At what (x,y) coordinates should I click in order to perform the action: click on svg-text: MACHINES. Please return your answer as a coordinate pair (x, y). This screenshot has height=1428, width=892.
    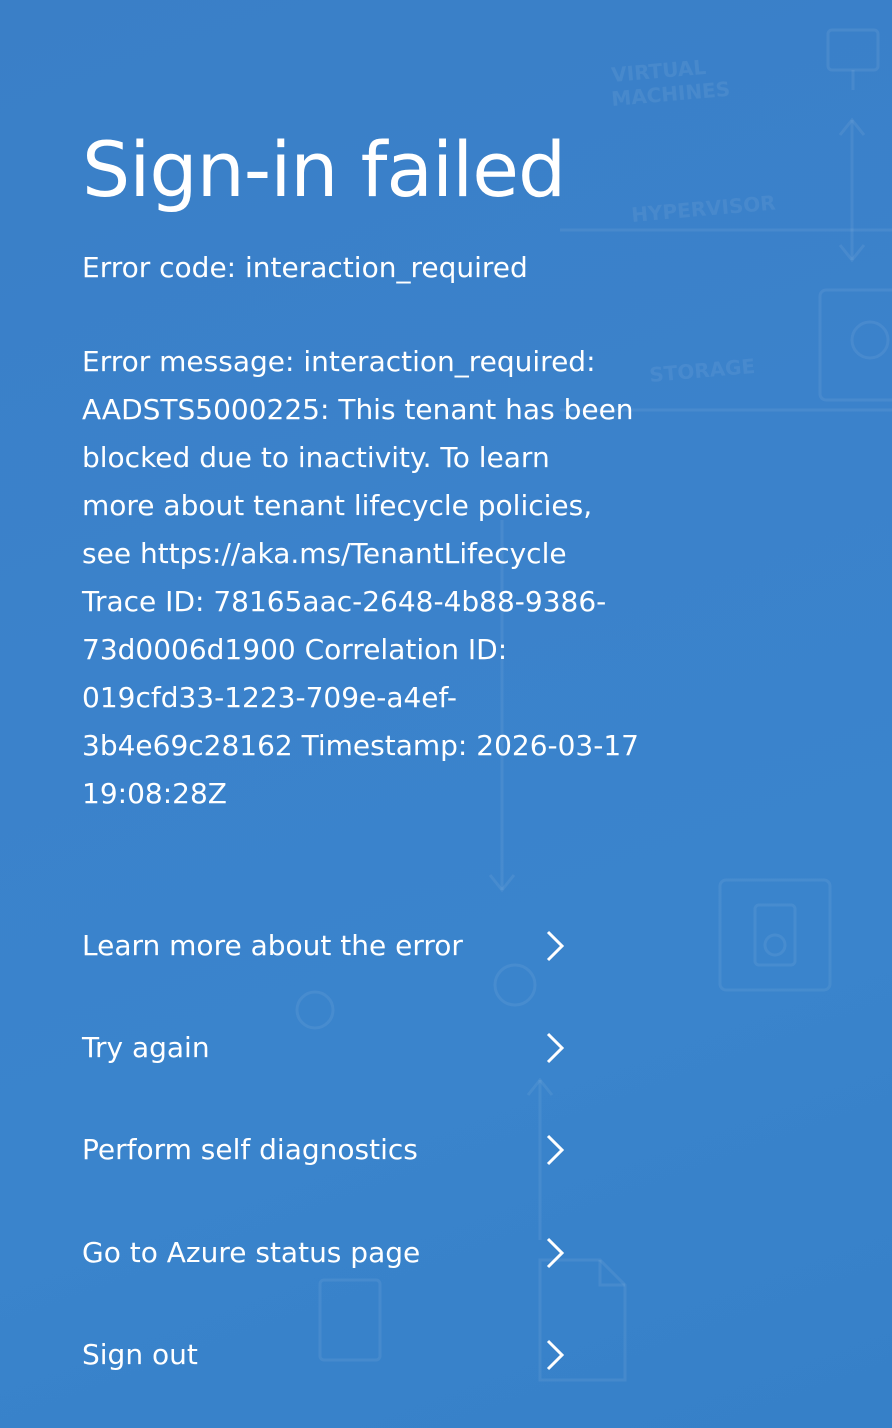
    Looking at the image, I should click on (670, 94).